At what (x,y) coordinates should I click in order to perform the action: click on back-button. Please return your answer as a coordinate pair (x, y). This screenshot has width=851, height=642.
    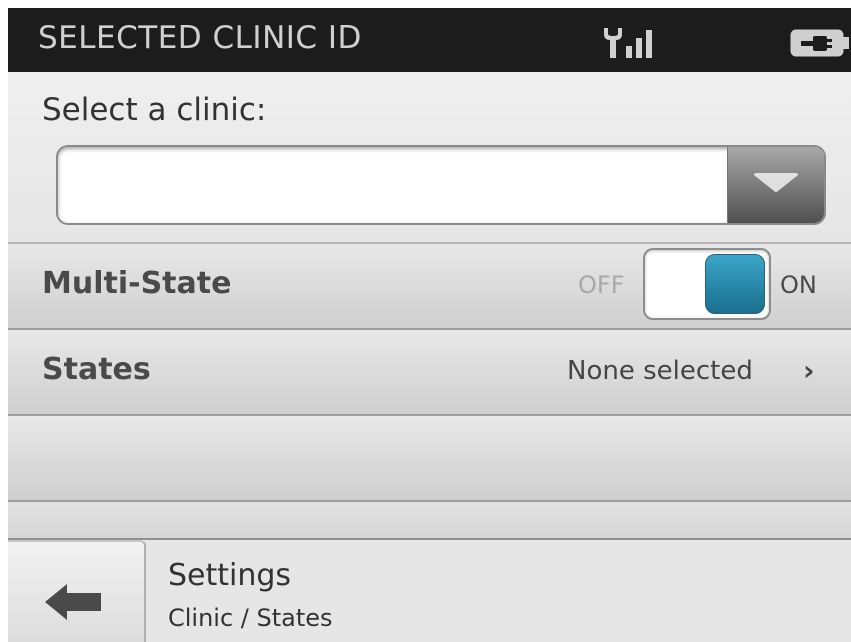
    Looking at the image, I should click on (77, 591).